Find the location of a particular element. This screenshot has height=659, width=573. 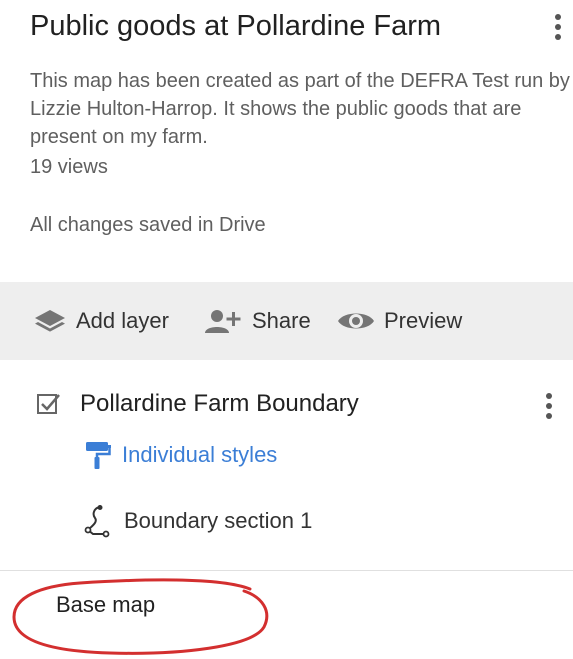

add-layer-label: Add layer is located at coordinates (122, 320).